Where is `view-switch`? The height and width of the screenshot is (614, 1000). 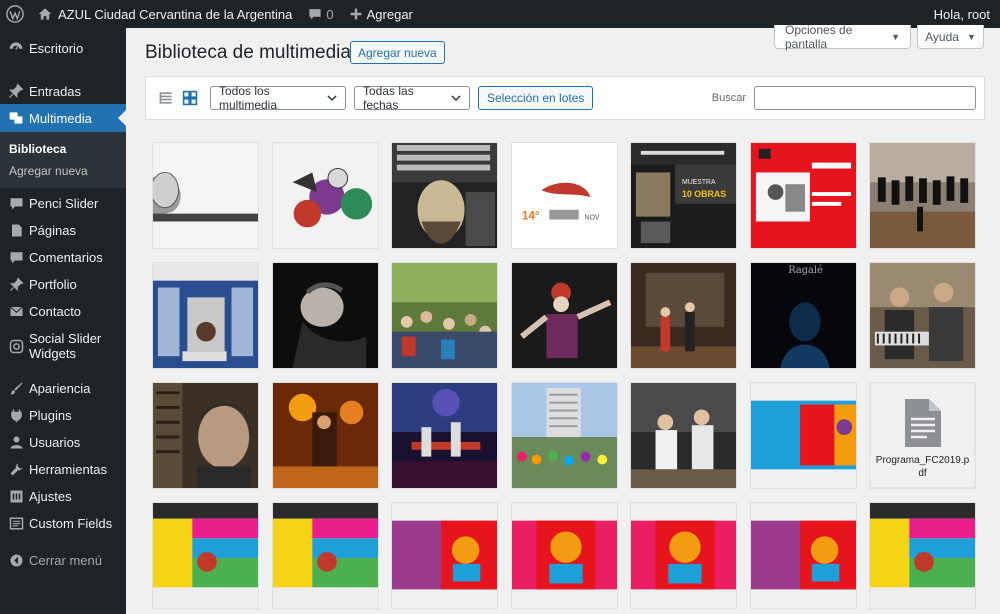
view-switch is located at coordinates (178, 98).